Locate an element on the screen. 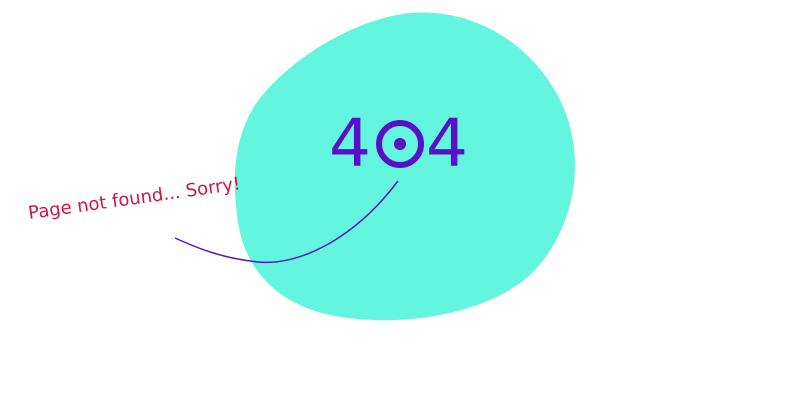 The image size is (800, 400). ring-dot-zero-icon is located at coordinates (400, 144).